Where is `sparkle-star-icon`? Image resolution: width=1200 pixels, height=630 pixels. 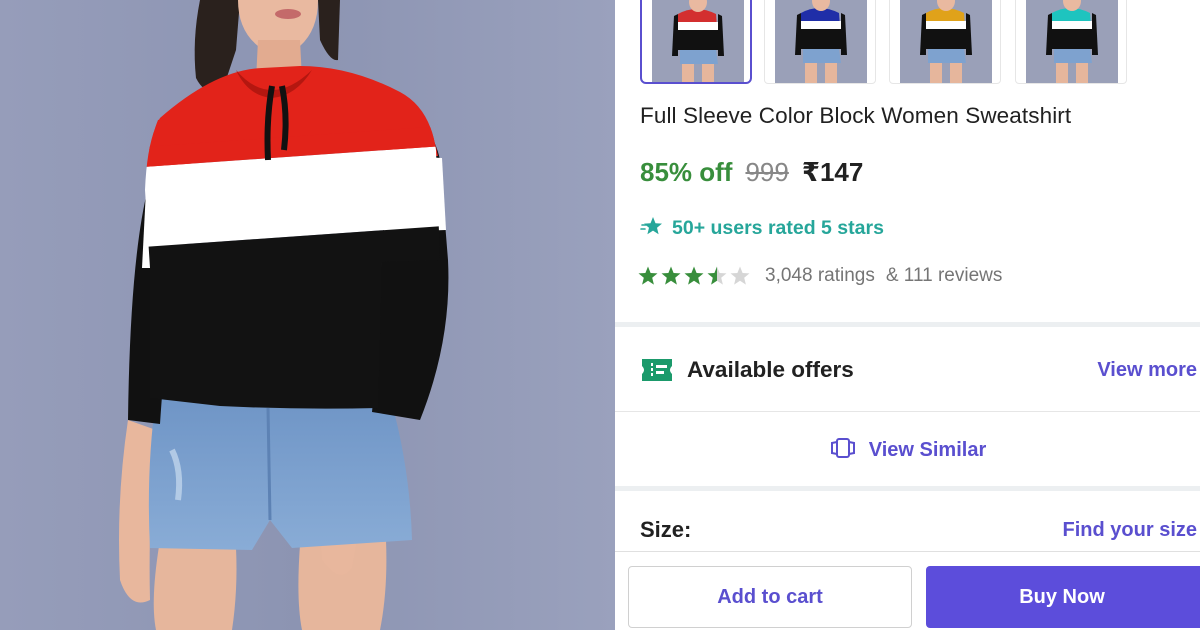
sparkle-star-icon is located at coordinates (652, 228).